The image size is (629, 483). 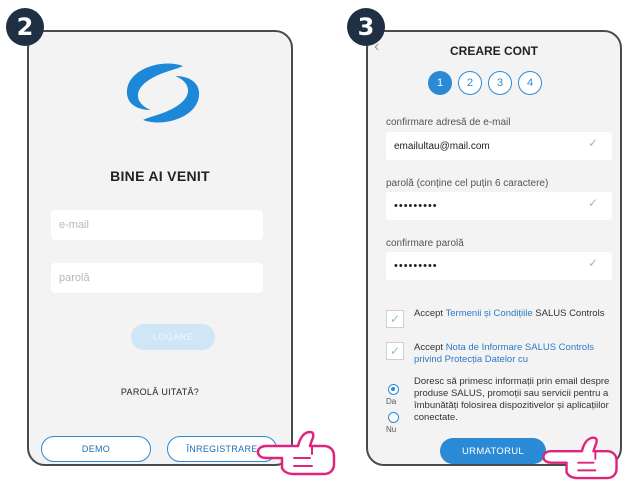 I want to click on confirm-email-label: confirmare adresă de e-mail, so click(x=448, y=122).